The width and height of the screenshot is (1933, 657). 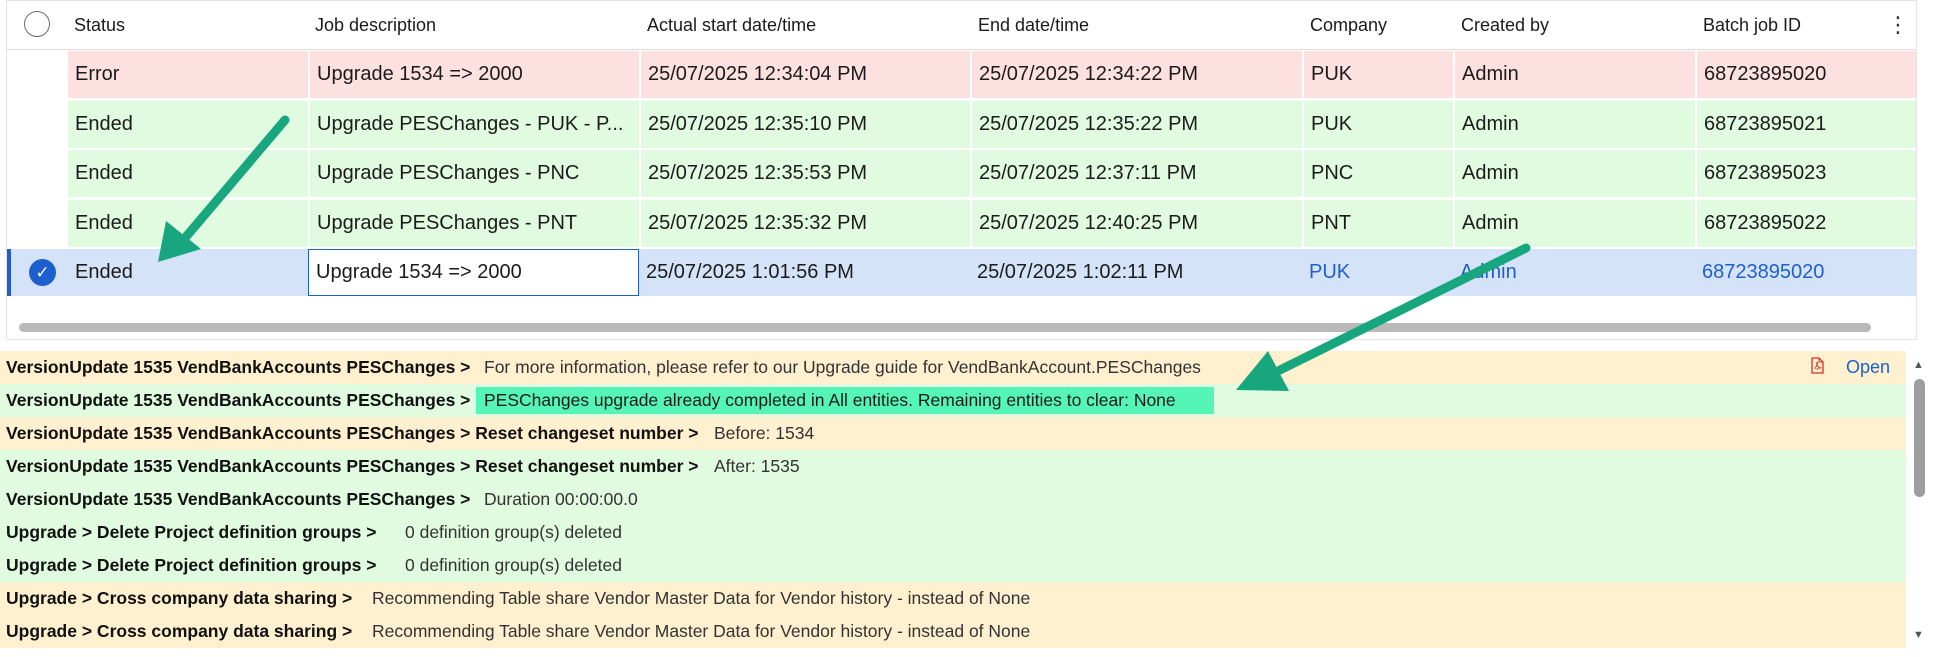 What do you see at coordinates (37, 24) in the screenshot?
I see `select-all-checkbox` at bounding box center [37, 24].